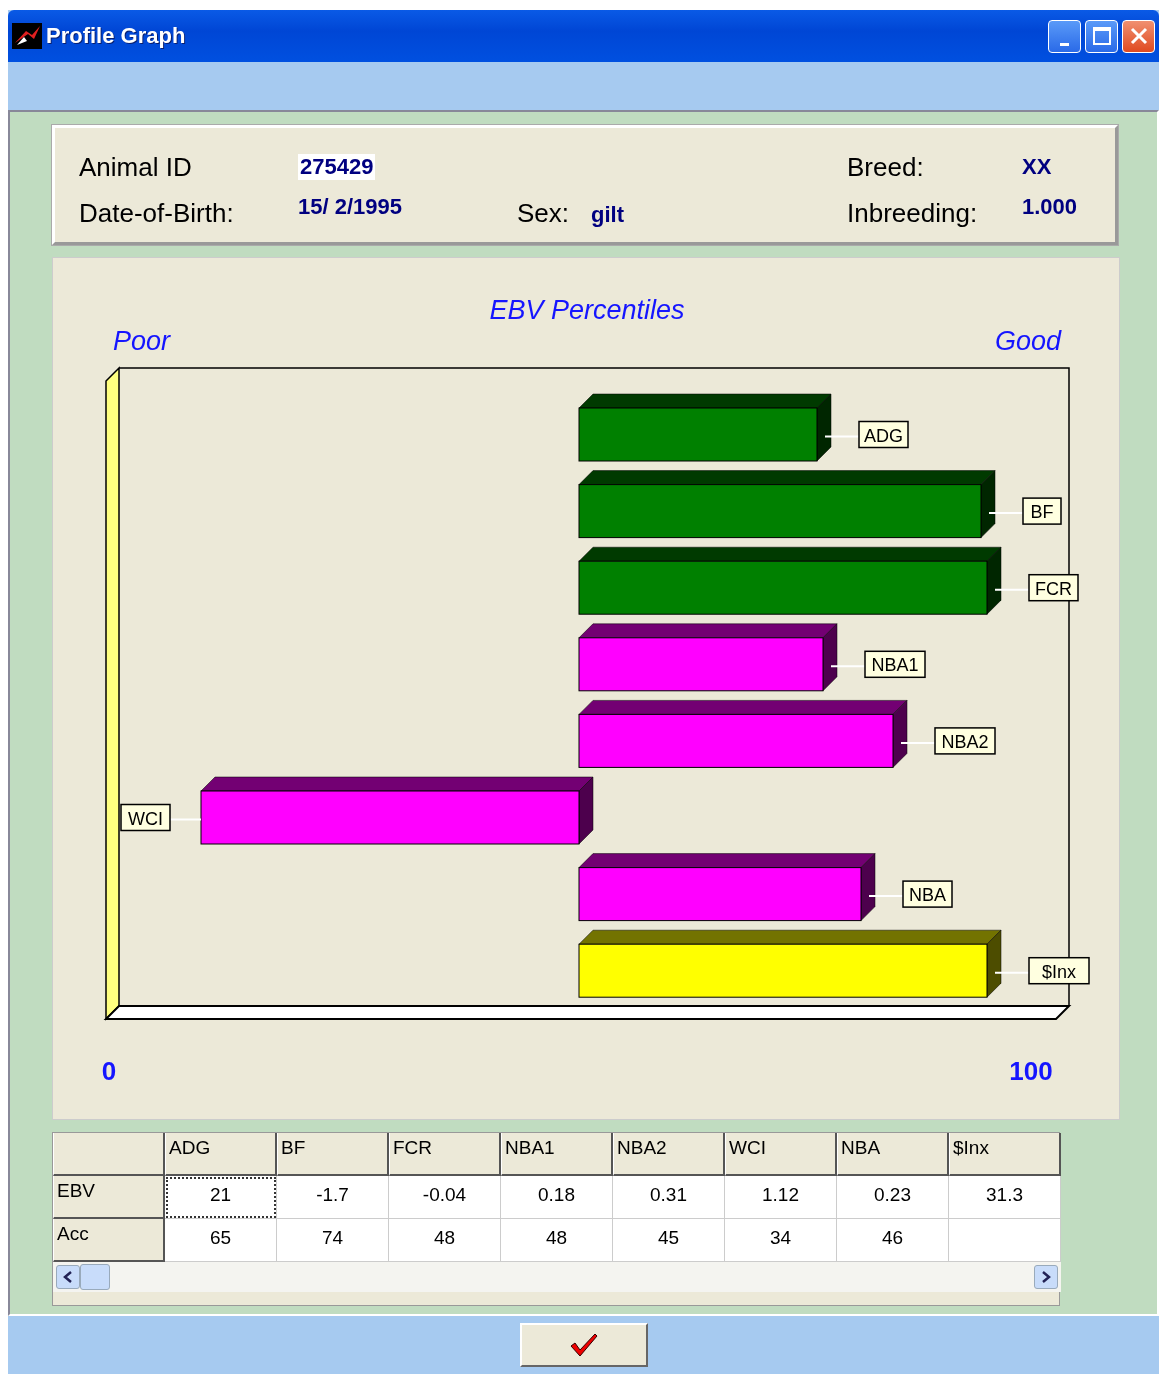  I want to click on column-header: WCI, so click(781, 1154).